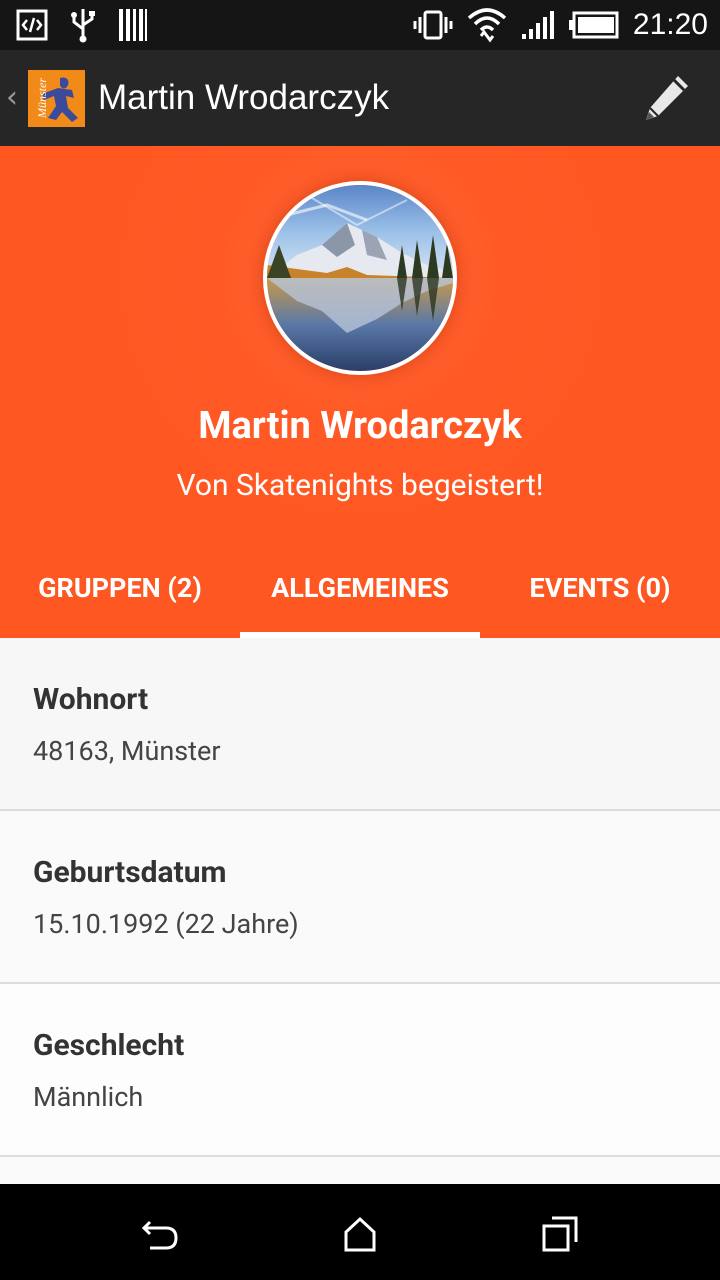  Describe the element at coordinates (56, 98) in the screenshot. I see `app-logo: Münster` at that location.